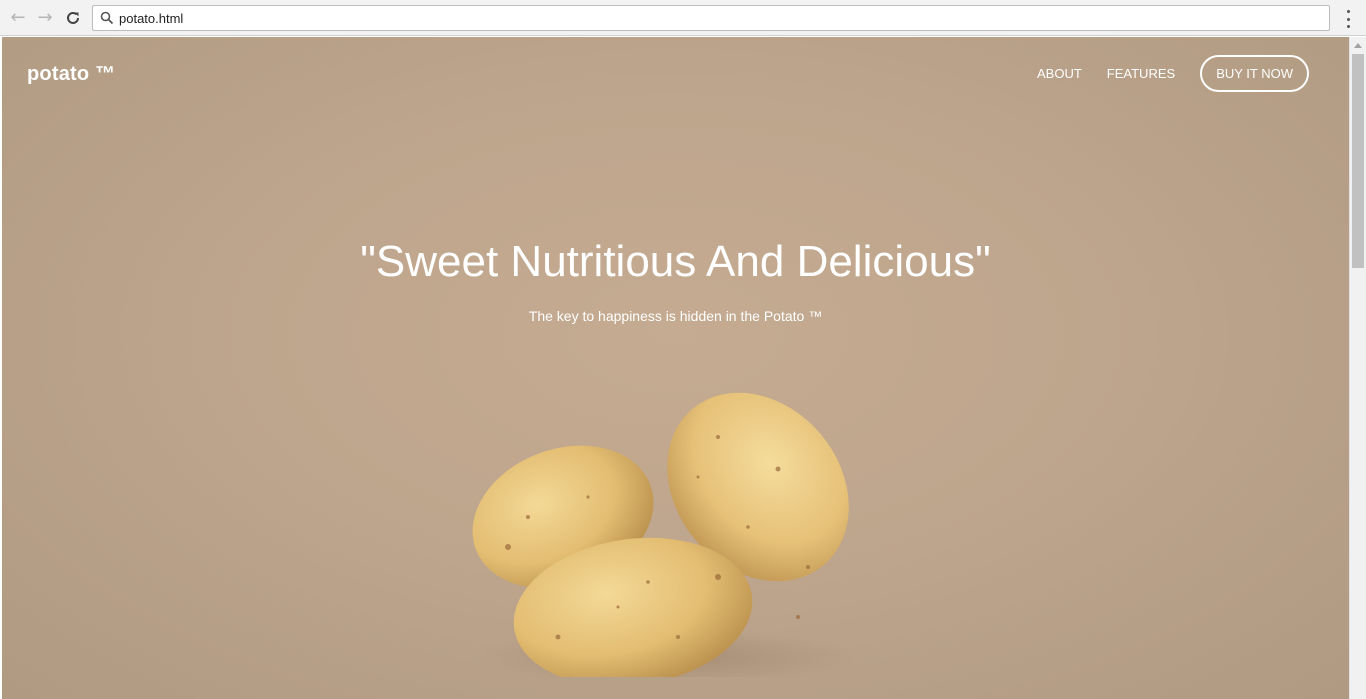 This screenshot has height=699, width=1366. What do you see at coordinates (1358, 45) in the screenshot?
I see `scroll-up-arrow-icon` at bounding box center [1358, 45].